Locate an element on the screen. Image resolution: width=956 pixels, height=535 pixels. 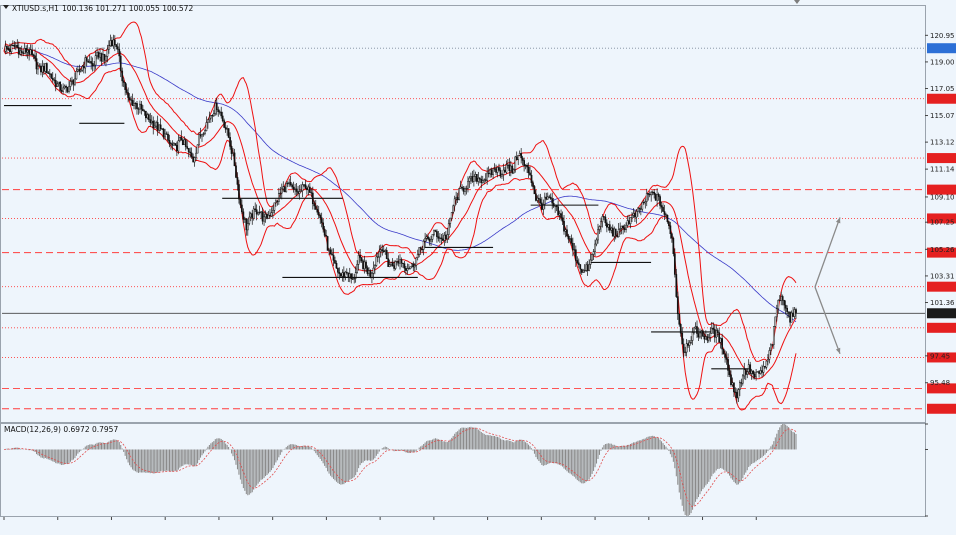
collapse-triangle-icon is located at coordinates (6, 7).